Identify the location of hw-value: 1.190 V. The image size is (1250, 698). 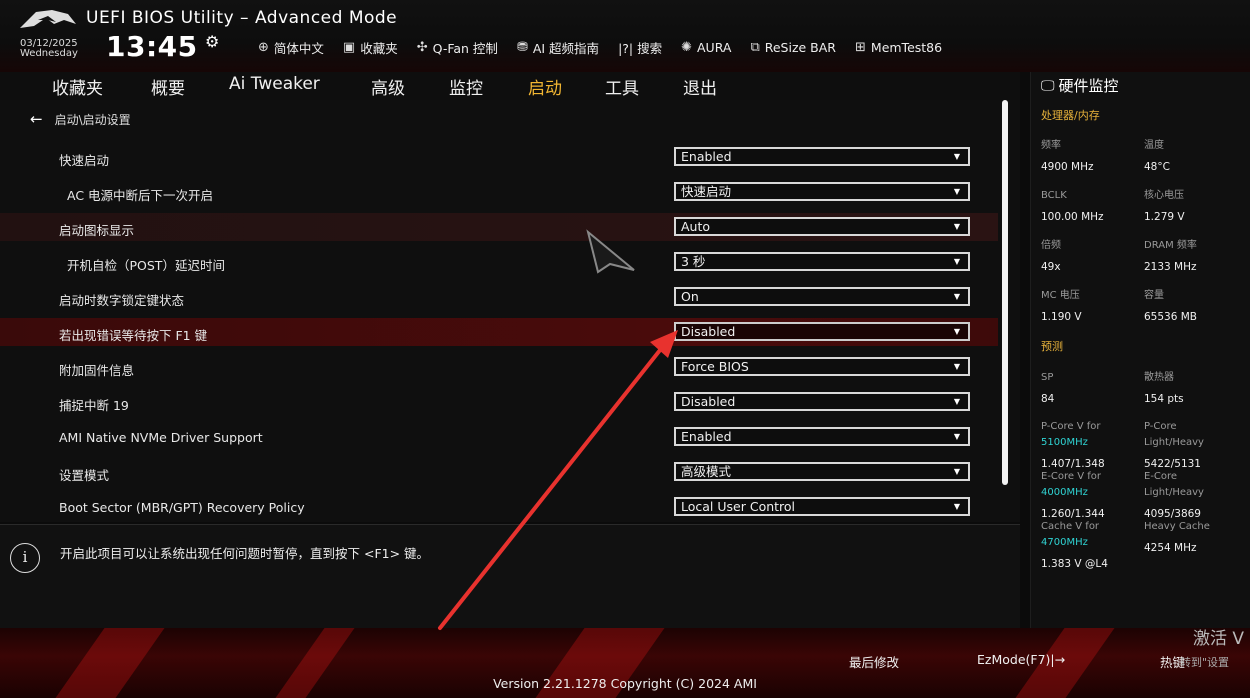
(1061, 317).